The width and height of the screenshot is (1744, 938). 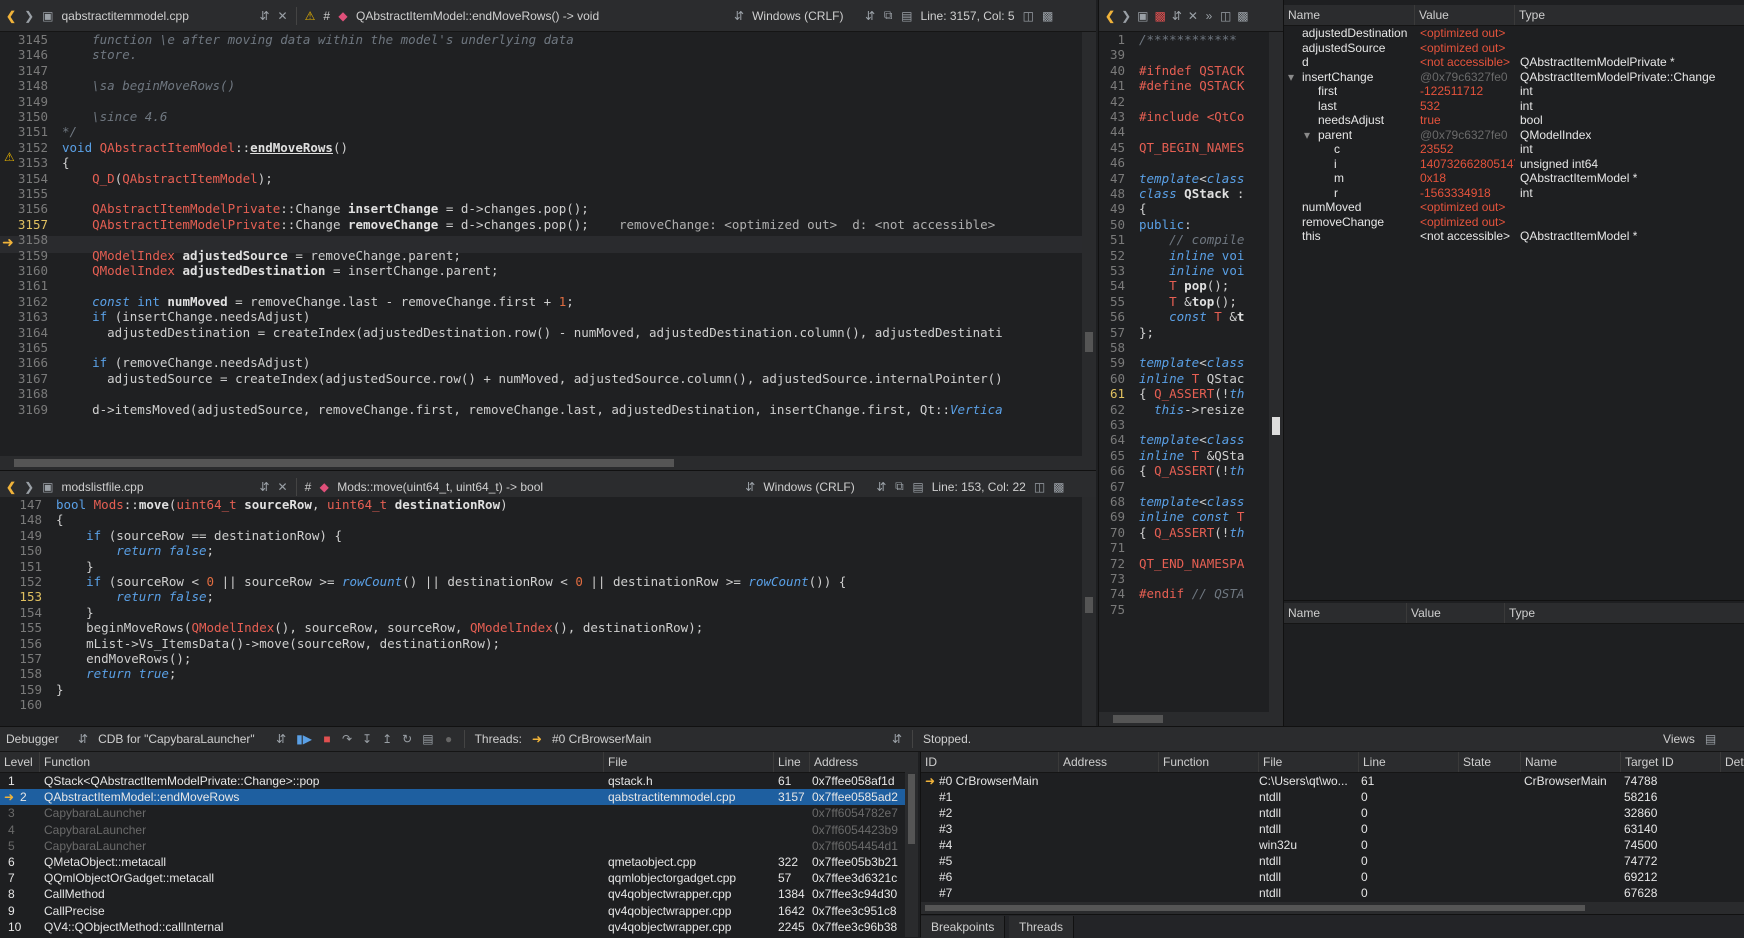 What do you see at coordinates (1514, 135) in the screenshot?
I see `locals-row: ▾ parent @0x79c6327fe0 QModelIndex` at bounding box center [1514, 135].